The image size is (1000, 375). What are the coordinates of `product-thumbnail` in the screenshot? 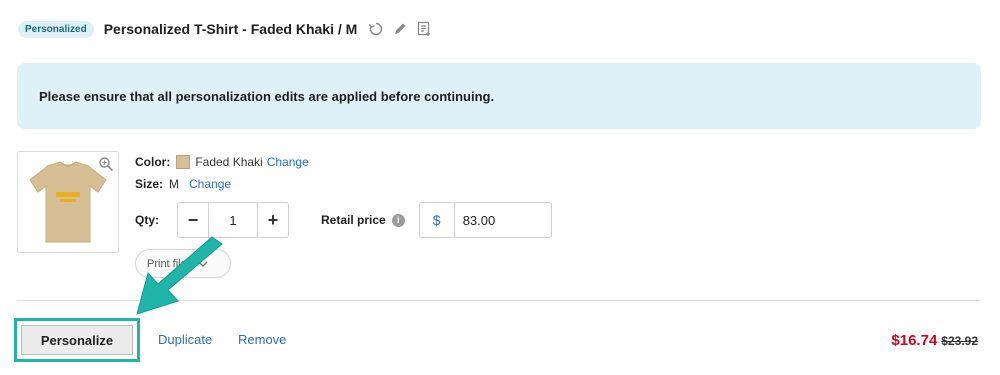 It's located at (68, 202).